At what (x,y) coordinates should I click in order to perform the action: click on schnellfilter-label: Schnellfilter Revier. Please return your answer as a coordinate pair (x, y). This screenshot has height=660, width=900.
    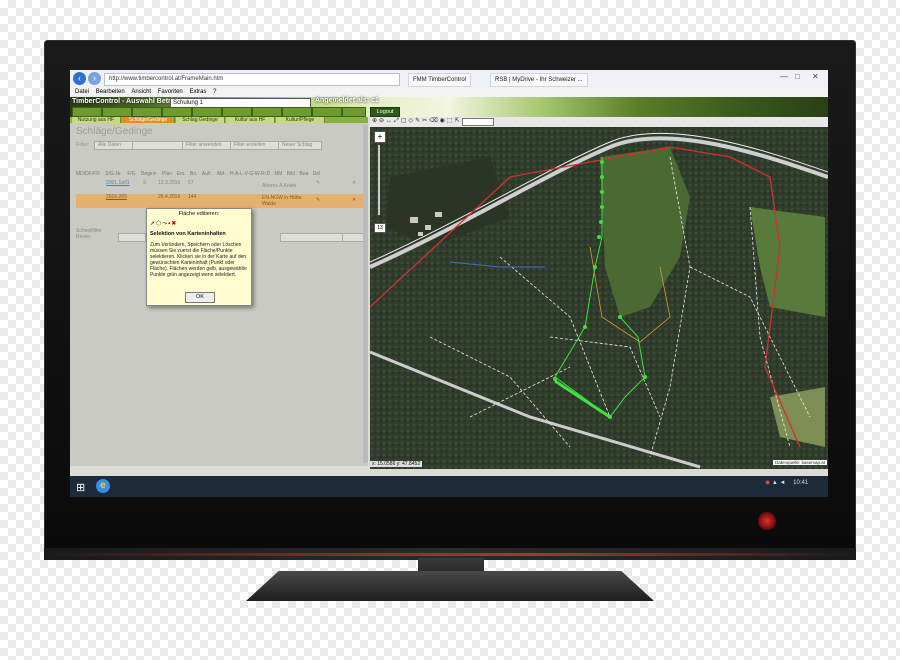
    Looking at the image, I should click on (89, 234).